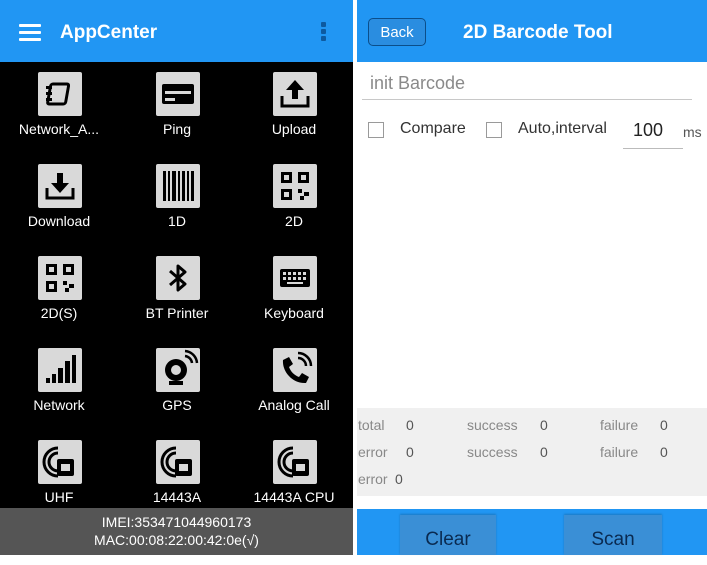  Describe the element at coordinates (433, 128) in the screenshot. I see `compare-label: Compare` at that location.